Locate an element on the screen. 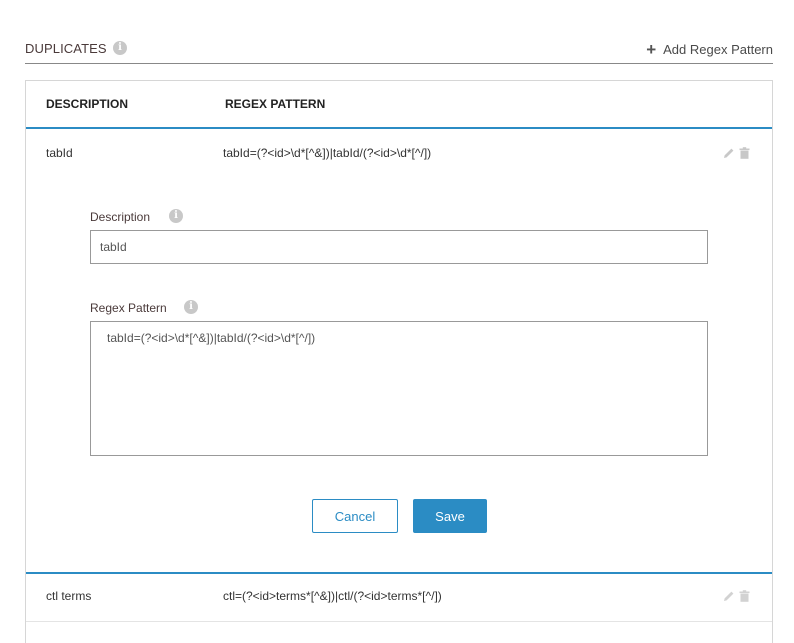  description-label: Description is located at coordinates (120, 217).